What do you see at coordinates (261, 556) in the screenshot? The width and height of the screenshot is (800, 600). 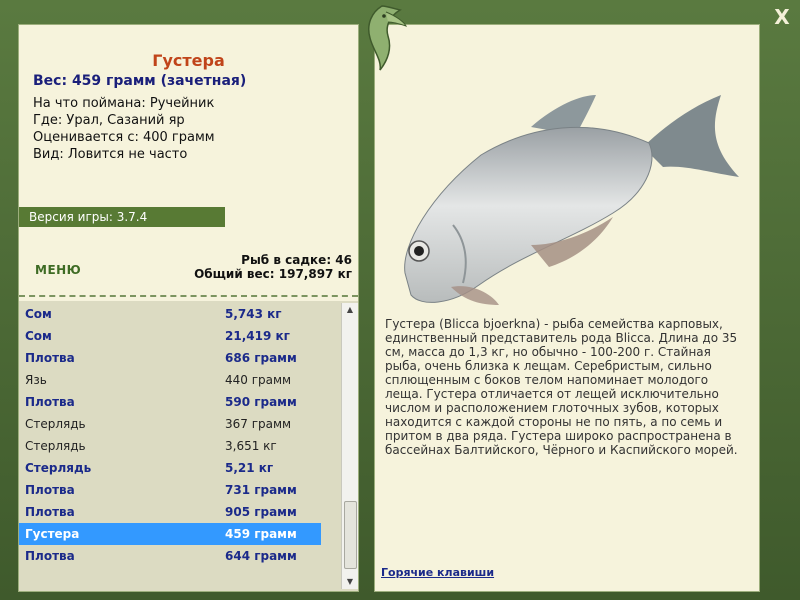 I see `catch-fish-weight: 644 грамм` at bounding box center [261, 556].